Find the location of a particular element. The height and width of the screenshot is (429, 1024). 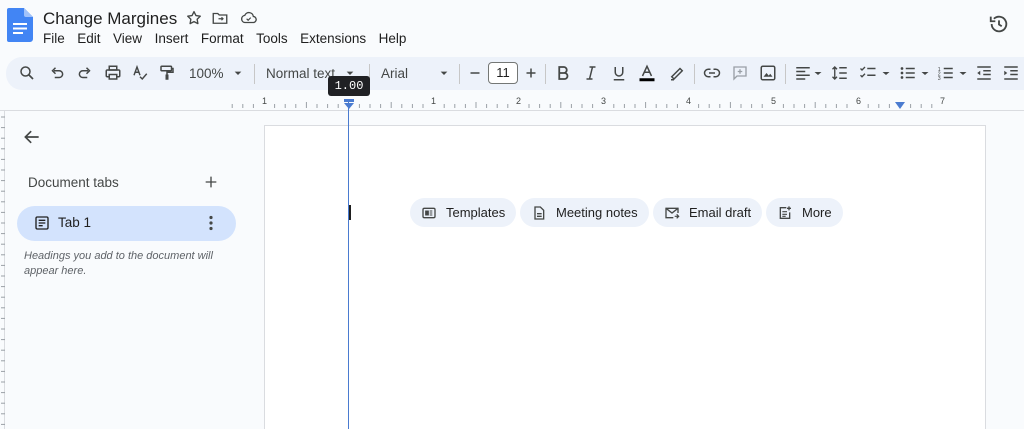

increase-indent-icon is located at coordinates (1011, 73).